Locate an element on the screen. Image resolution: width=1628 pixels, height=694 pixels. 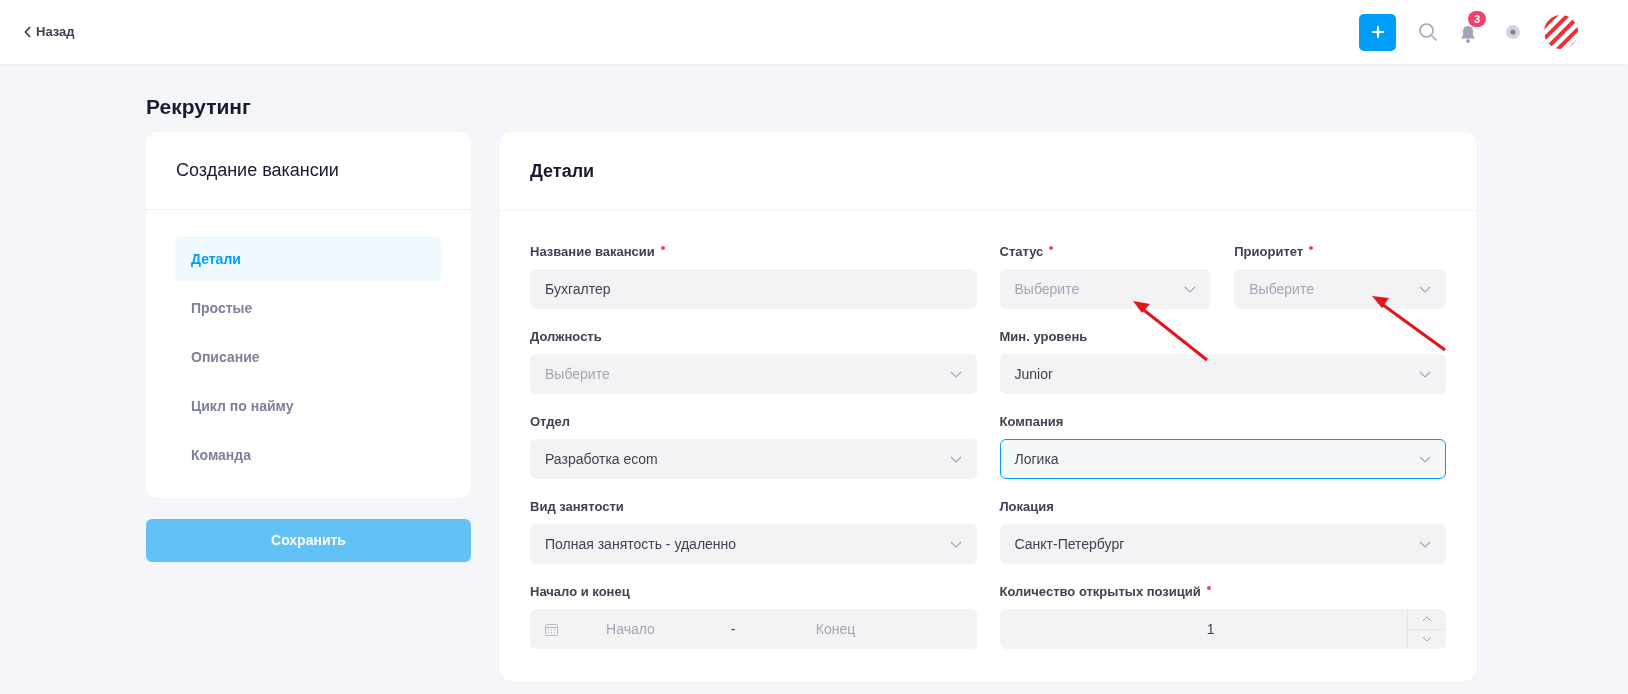
input-field: Бухгалтер is located at coordinates (753, 289).